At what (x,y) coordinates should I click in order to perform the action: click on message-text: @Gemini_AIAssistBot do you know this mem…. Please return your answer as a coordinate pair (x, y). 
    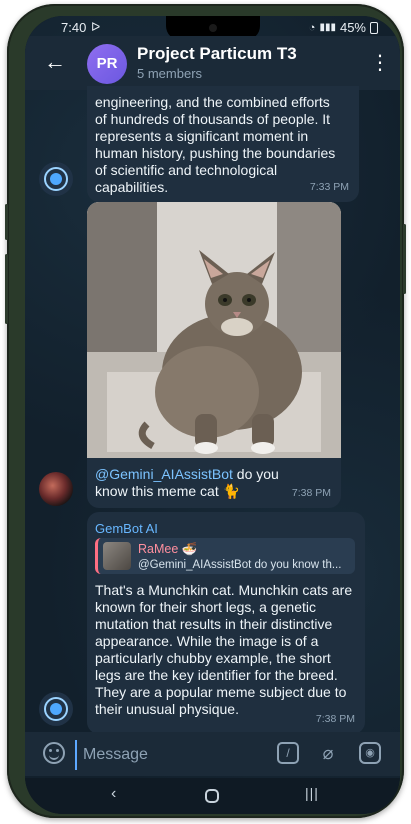
    Looking at the image, I should click on (205, 483).